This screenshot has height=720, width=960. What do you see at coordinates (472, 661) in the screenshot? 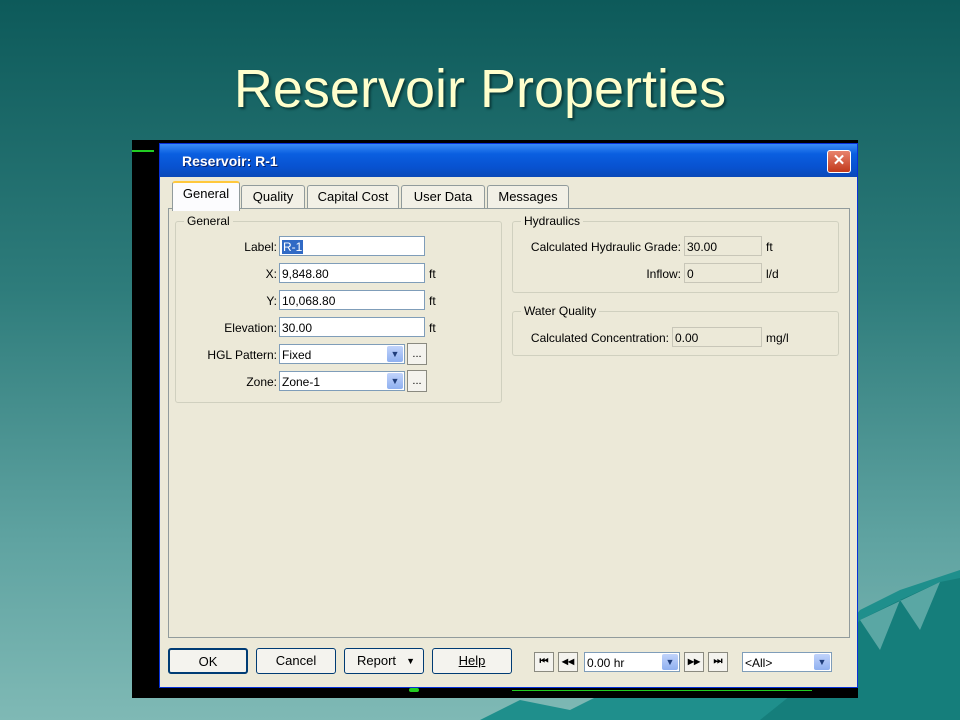
I see `help-button: Help` at bounding box center [472, 661].